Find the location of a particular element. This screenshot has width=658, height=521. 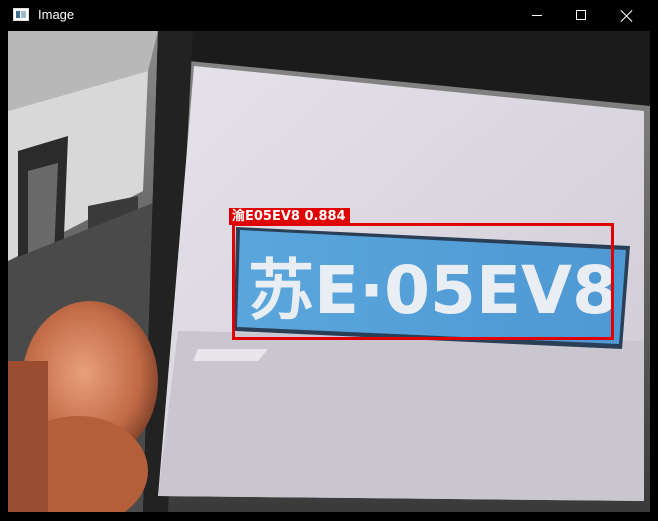

maximize-icon is located at coordinates (581, 15).